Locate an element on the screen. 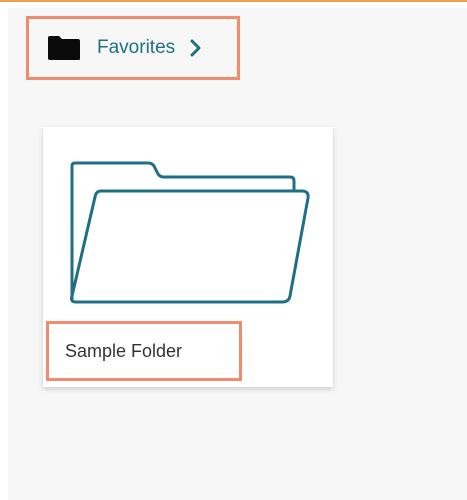  breadcrumb: Favorites is located at coordinates (133, 48).